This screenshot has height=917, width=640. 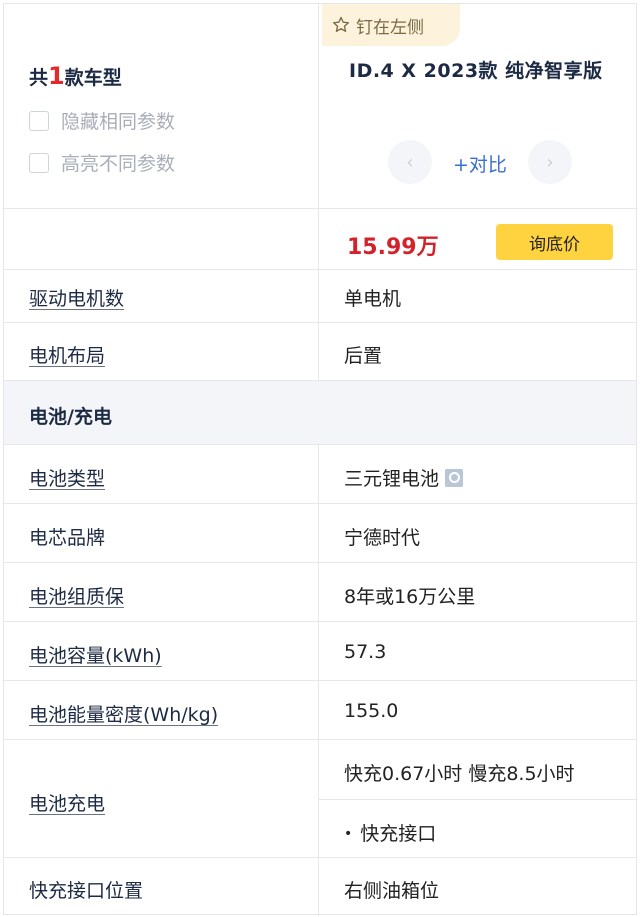 What do you see at coordinates (480, 163) in the screenshot?
I see `compare-button: +对比` at bounding box center [480, 163].